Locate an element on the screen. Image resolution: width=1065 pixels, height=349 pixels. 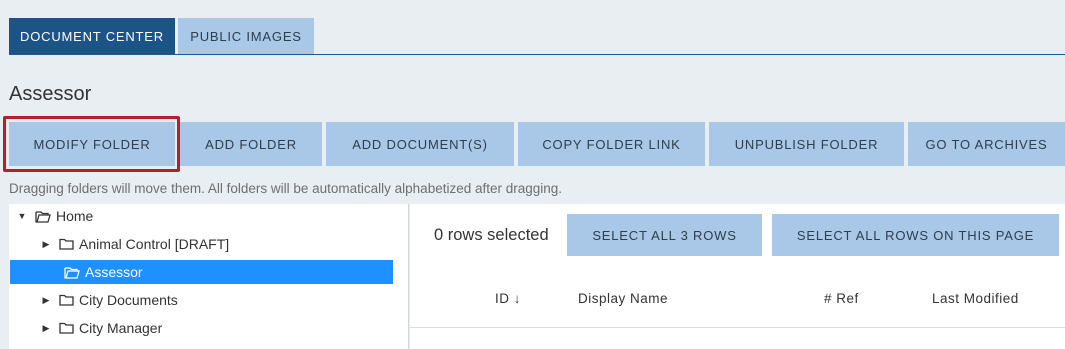
page-title: Assessor is located at coordinates (50, 94).